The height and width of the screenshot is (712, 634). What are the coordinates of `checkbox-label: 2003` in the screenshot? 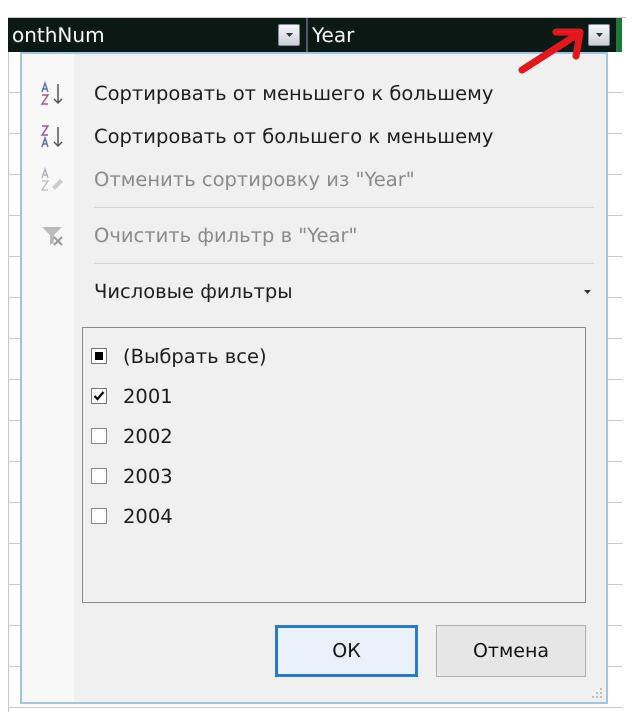 It's located at (148, 476).